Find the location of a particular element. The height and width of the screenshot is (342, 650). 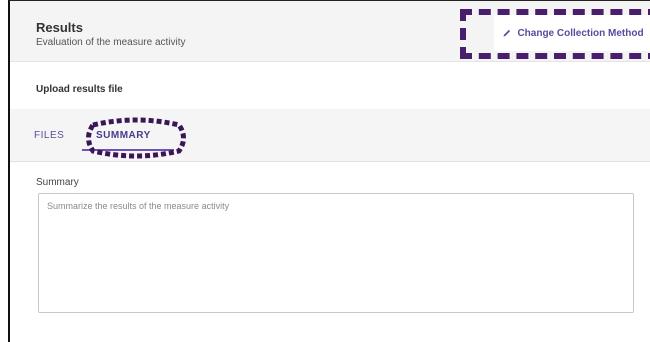

upload-results-label: Upload results file is located at coordinates (79, 89).